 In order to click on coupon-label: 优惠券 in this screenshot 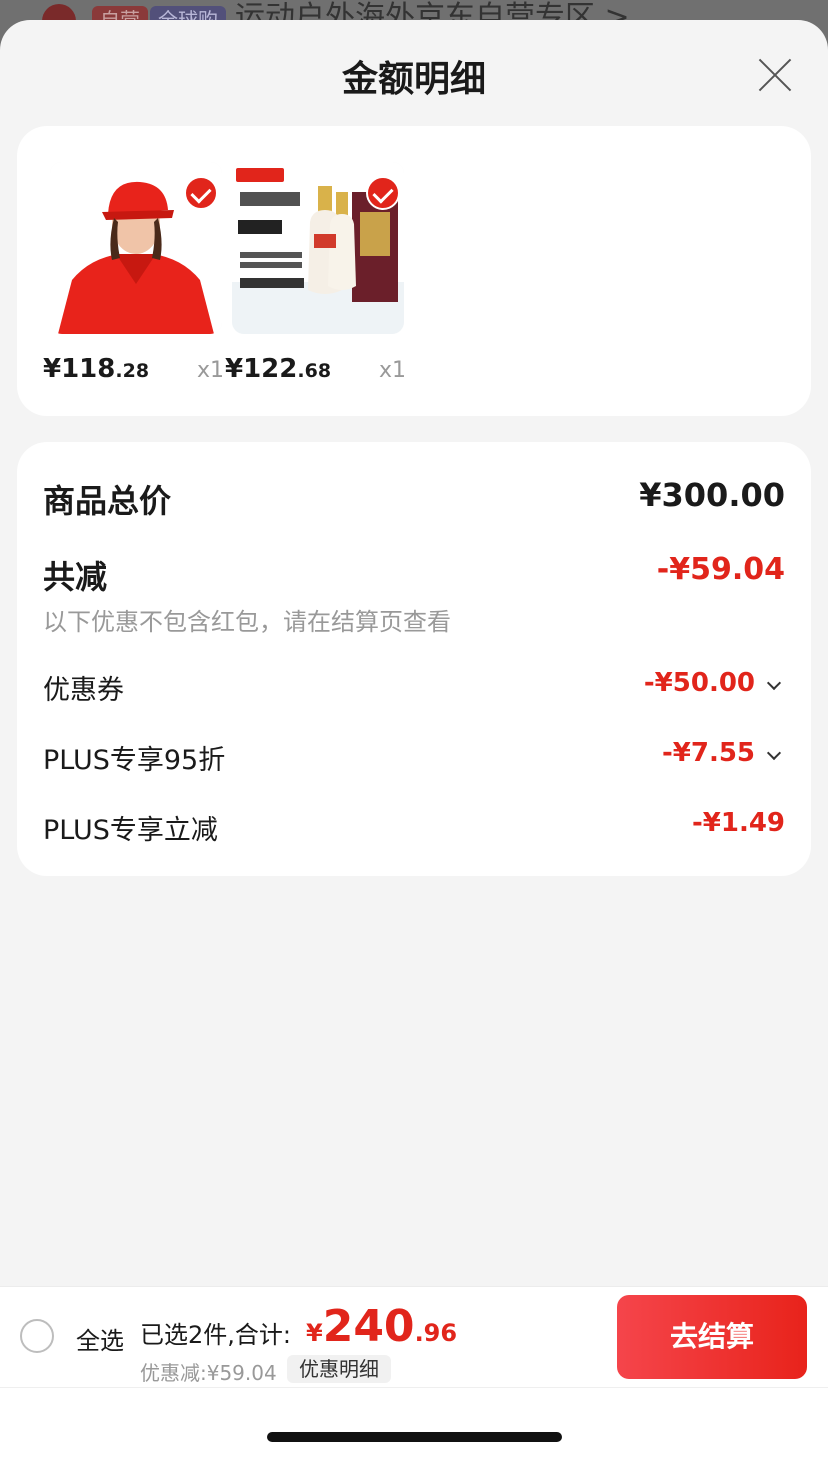, I will do `click(83, 690)`.